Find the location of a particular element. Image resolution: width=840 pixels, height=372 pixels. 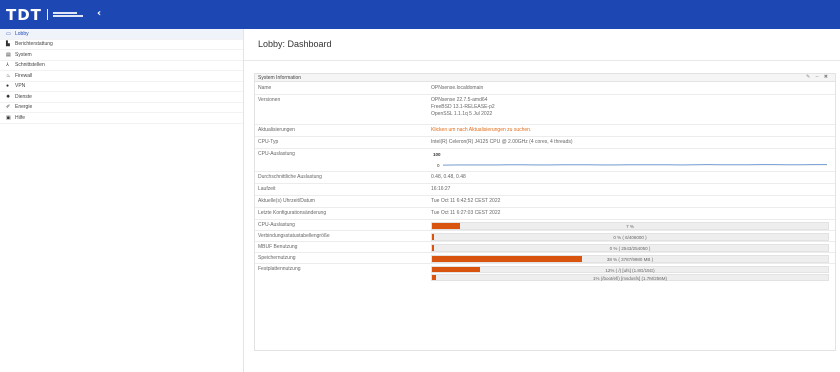

mbuf-progress: 0 % ( 2543/254050 ) is located at coordinates (630, 247).